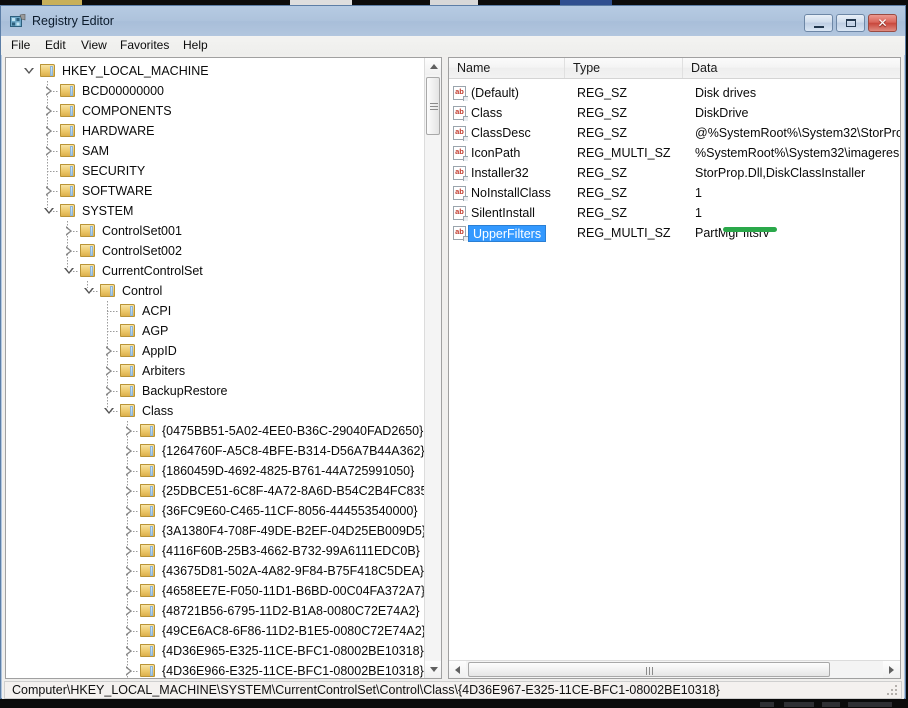 Image resolution: width=908 pixels, height=708 pixels. Describe the element at coordinates (674, 233) in the screenshot. I see `value-row: ab UpperFilters REG_MULTI_SZ PartMgr fltsrv` at that location.